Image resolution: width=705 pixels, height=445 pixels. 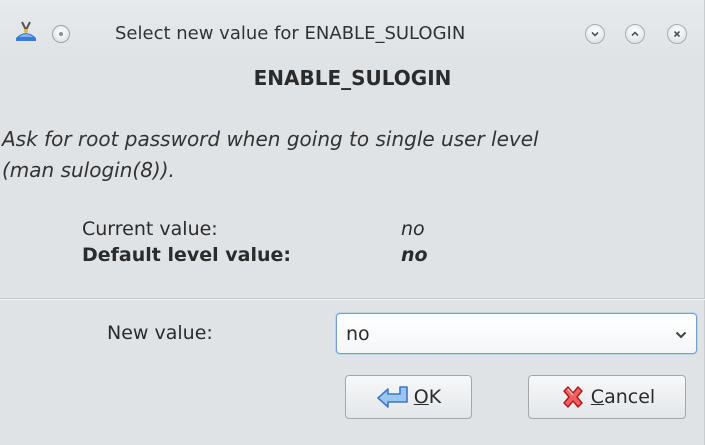 I want to click on maximize-button, so click(x=635, y=34).